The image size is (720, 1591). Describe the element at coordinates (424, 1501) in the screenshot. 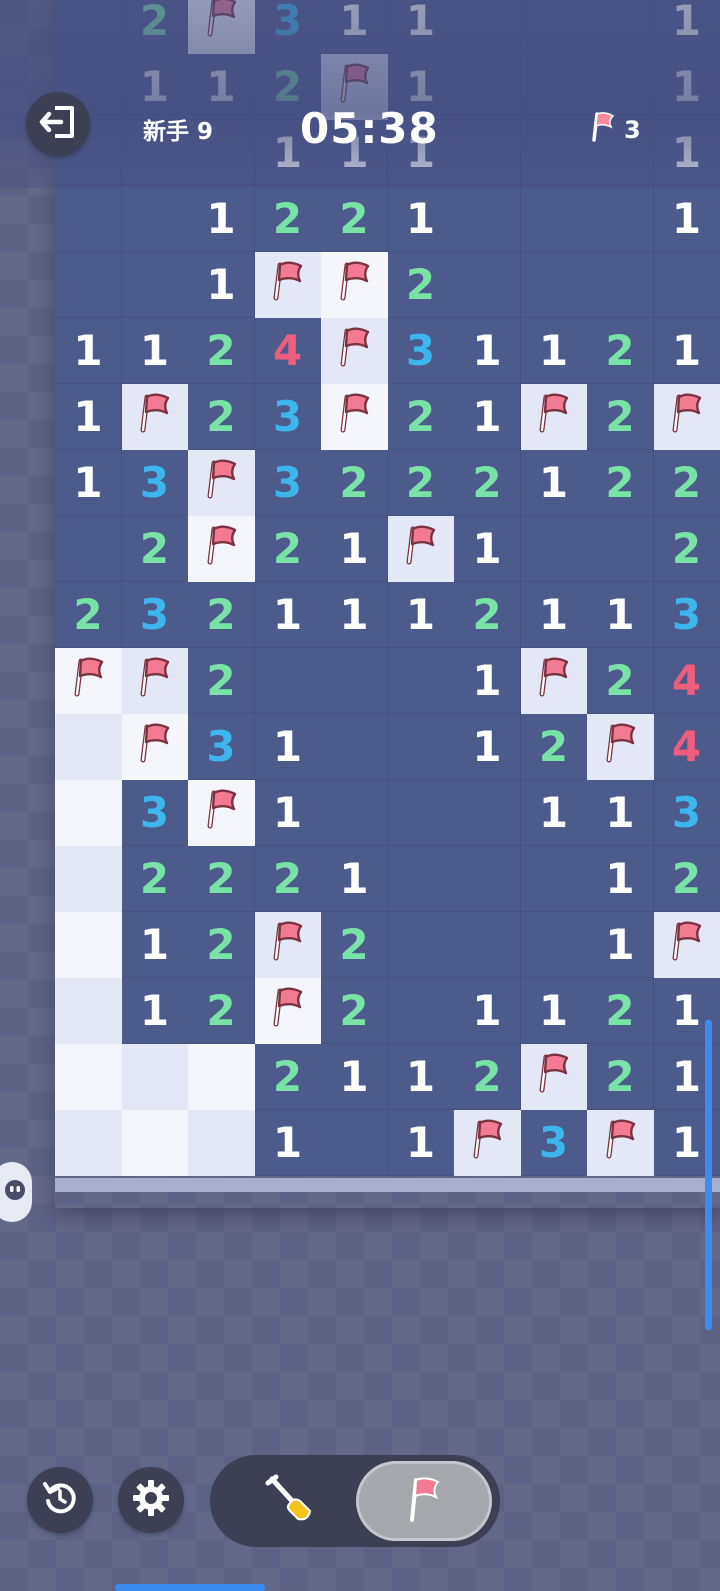

I see `flag-mode-button` at that location.